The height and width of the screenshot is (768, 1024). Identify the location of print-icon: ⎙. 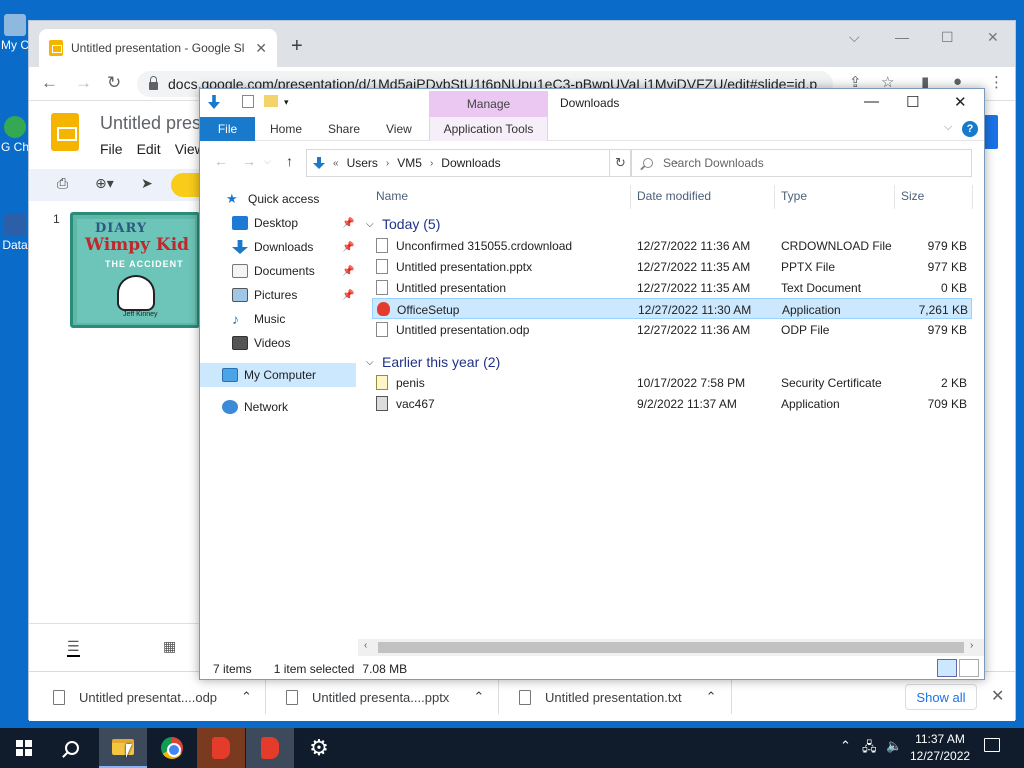
(62, 183).